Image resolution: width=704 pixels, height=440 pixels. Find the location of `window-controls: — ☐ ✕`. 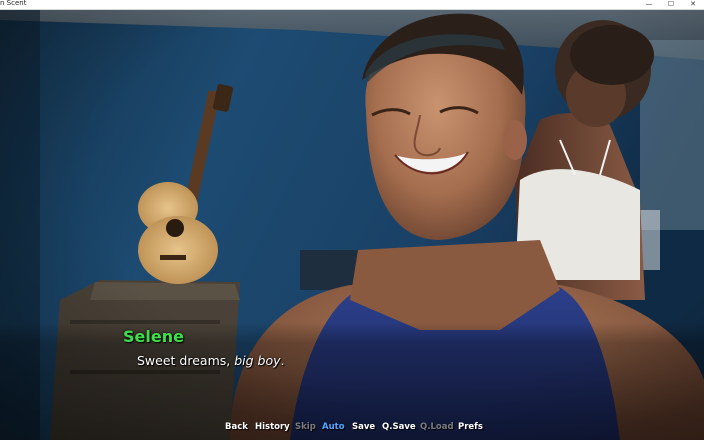

window-controls: — ☐ ✕ is located at coordinates (671, 4).